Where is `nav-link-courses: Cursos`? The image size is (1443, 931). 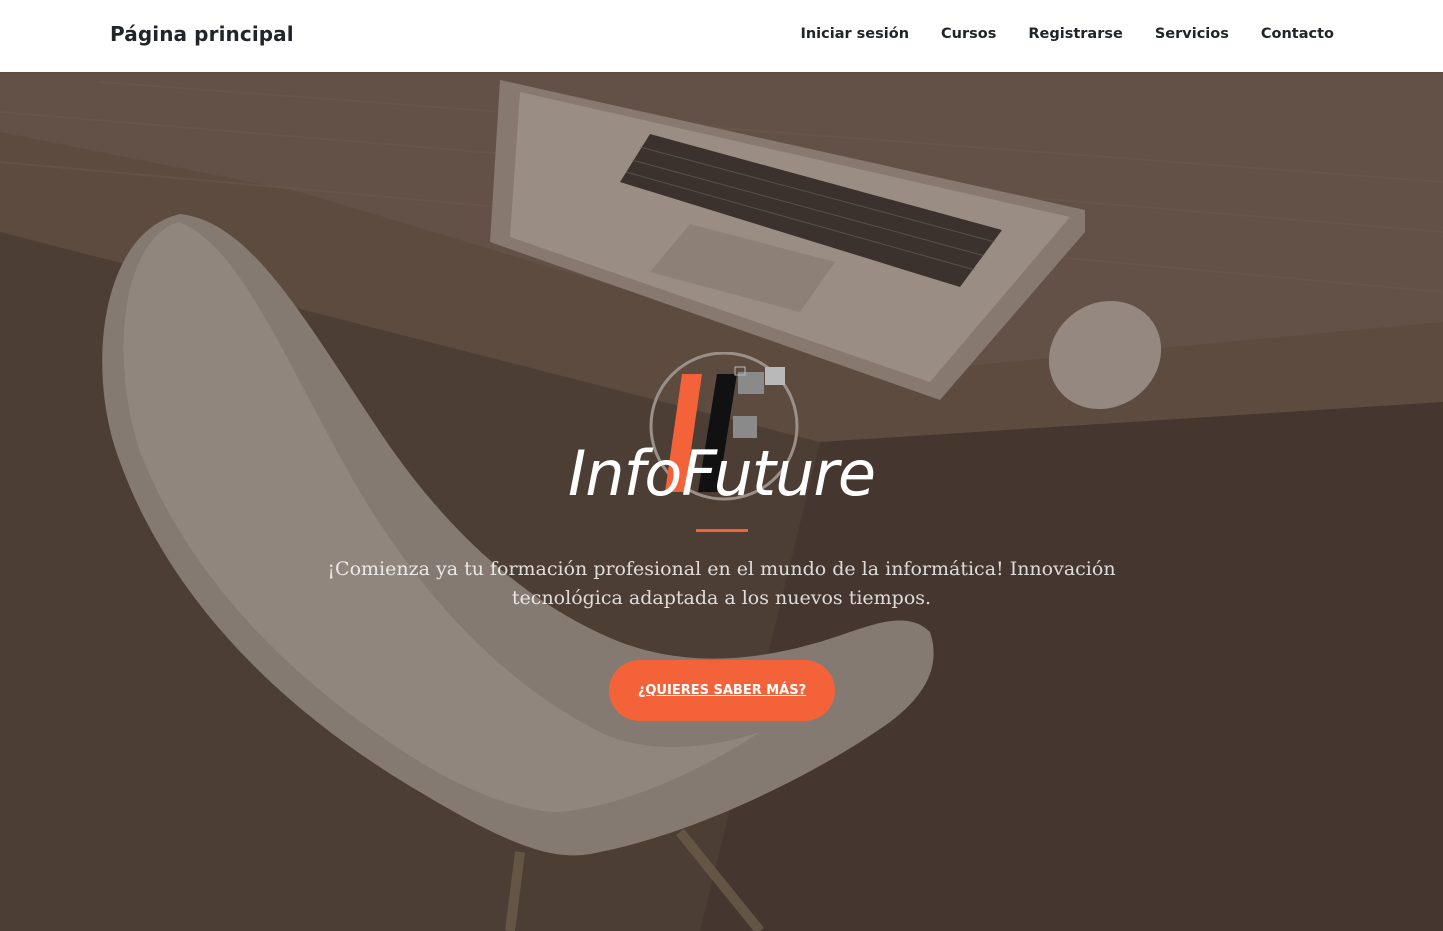 nav-link-courses: Cursos is located at coordinates (968, 34).